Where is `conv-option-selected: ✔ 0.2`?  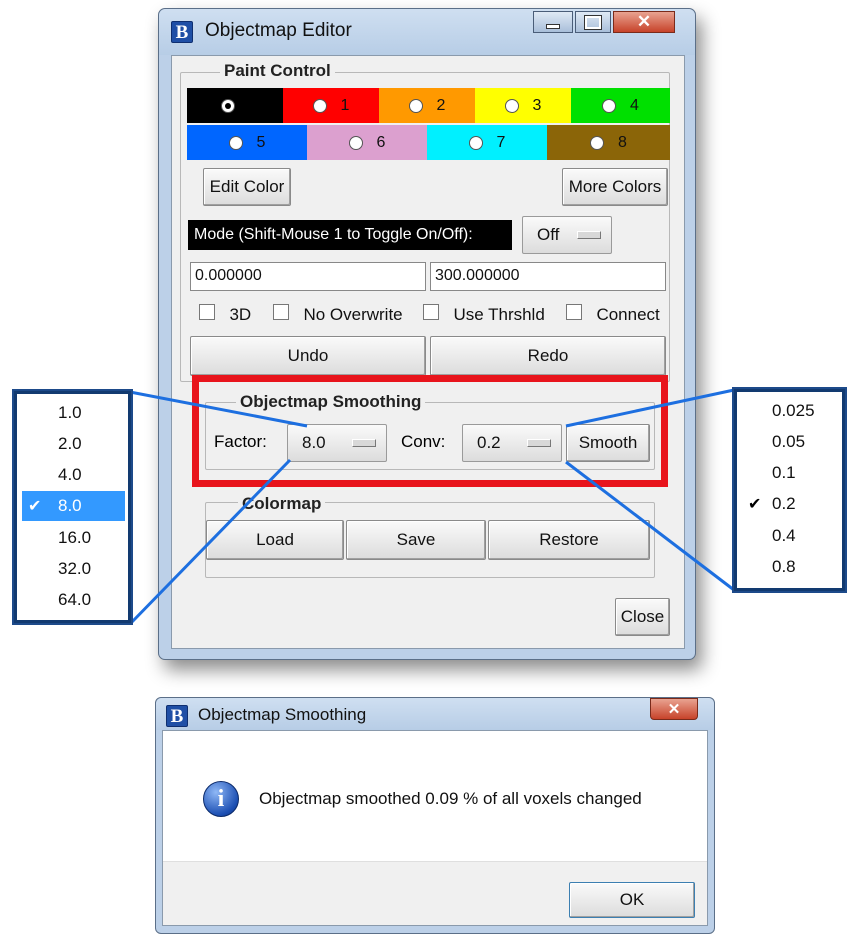 conv-option-selected: ✔ 0.2 is located at coordinates (792, 505).